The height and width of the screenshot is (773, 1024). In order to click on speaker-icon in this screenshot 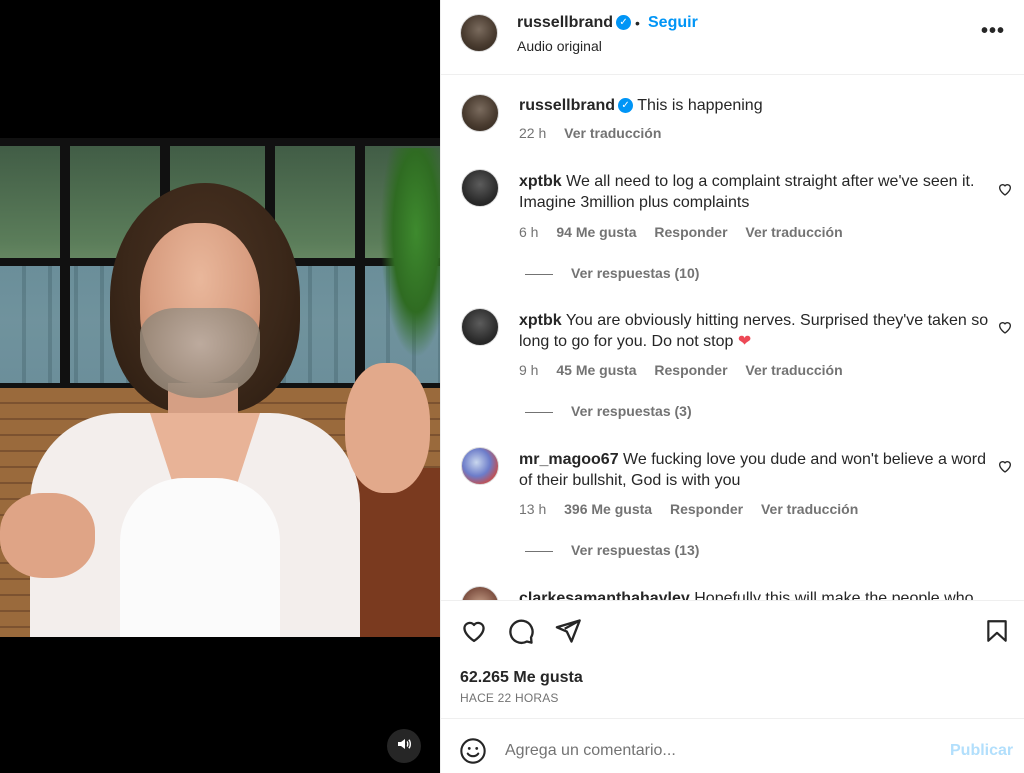, I will do `click(404, 746)`.